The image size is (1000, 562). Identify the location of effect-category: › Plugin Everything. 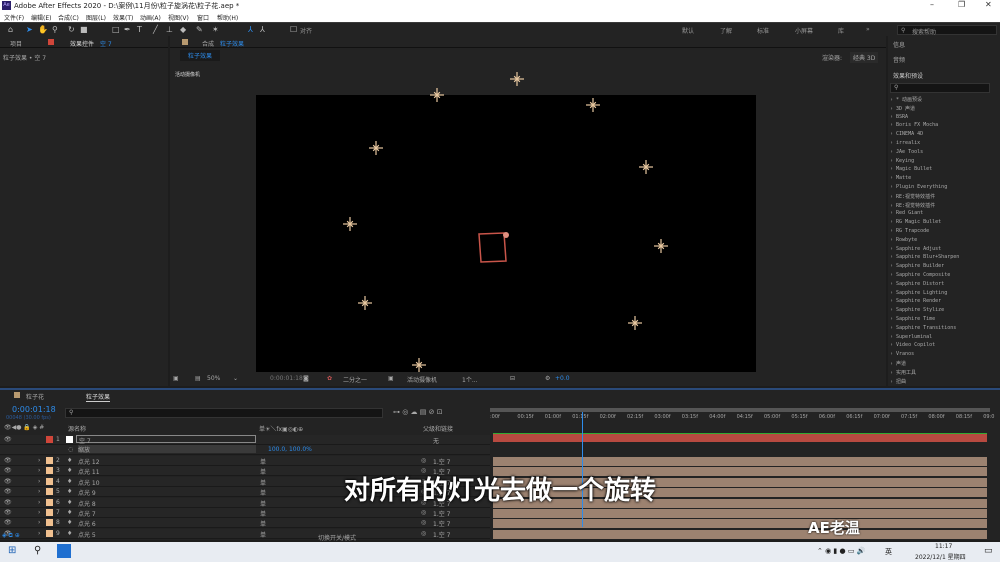
(918, 187).